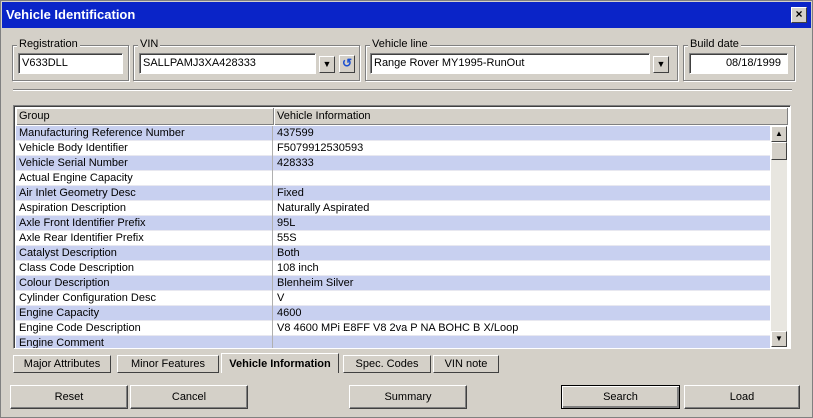 This screenshot has width=813, height=418. I want to click on search-button: Search, so click(620, 397).